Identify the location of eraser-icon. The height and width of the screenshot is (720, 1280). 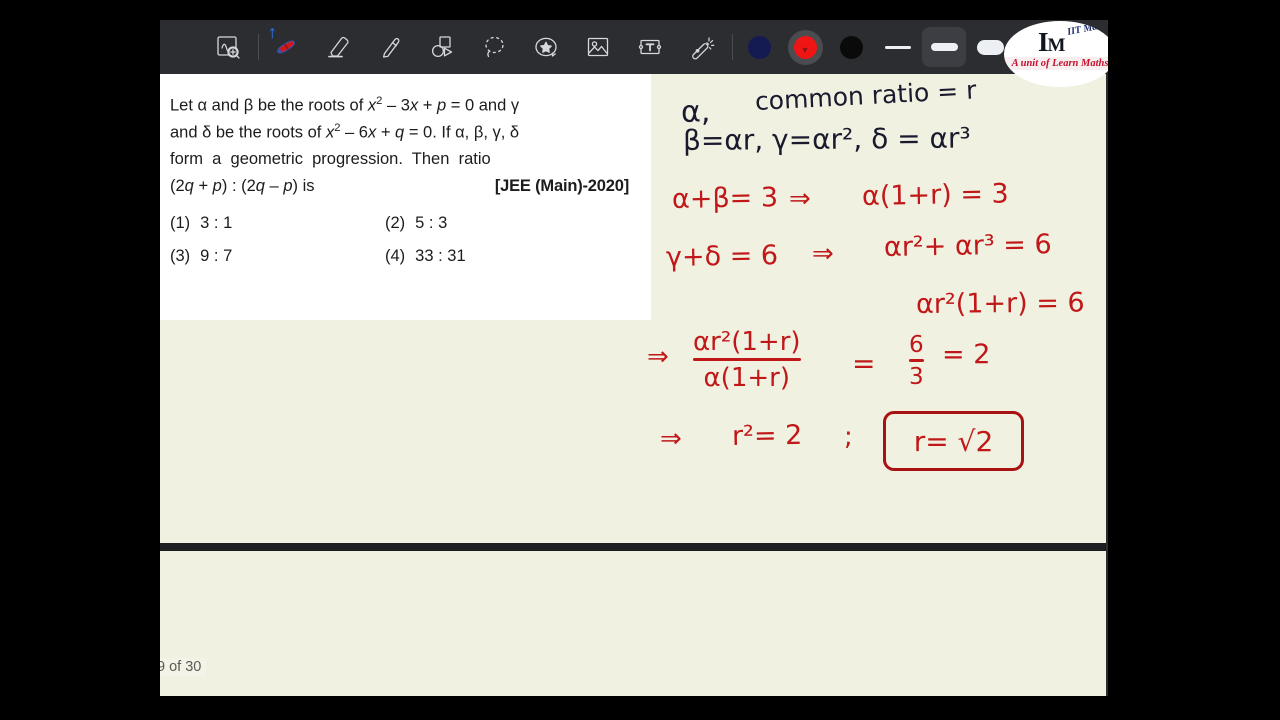
(338, 47).